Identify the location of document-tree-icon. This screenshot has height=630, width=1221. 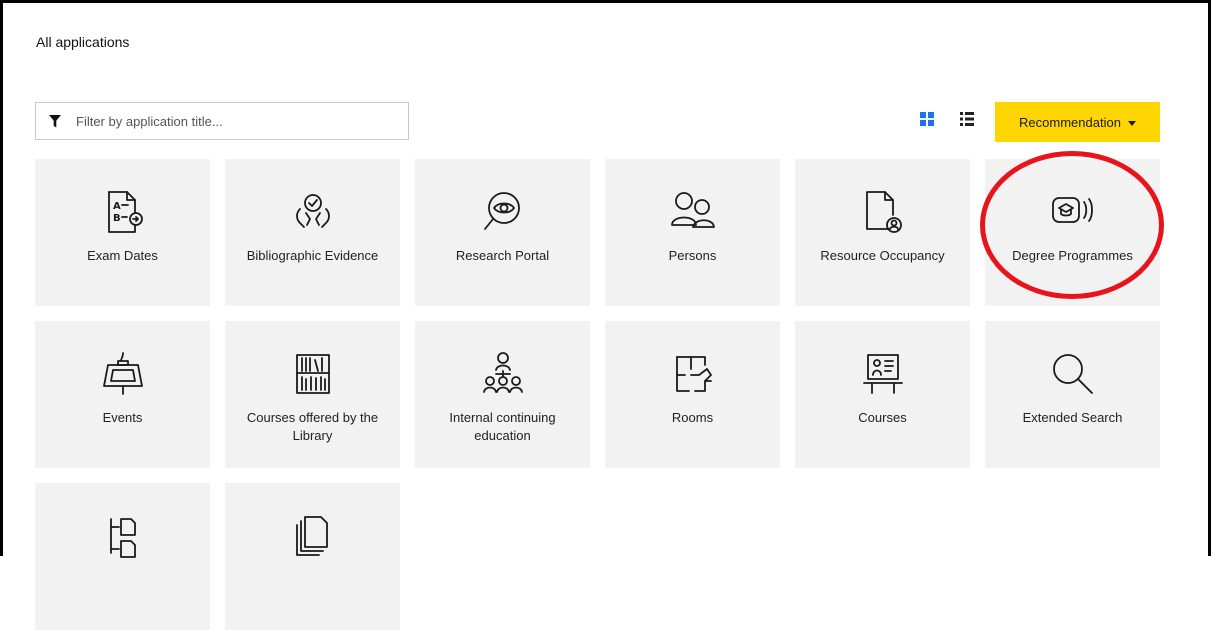
(123, 536).